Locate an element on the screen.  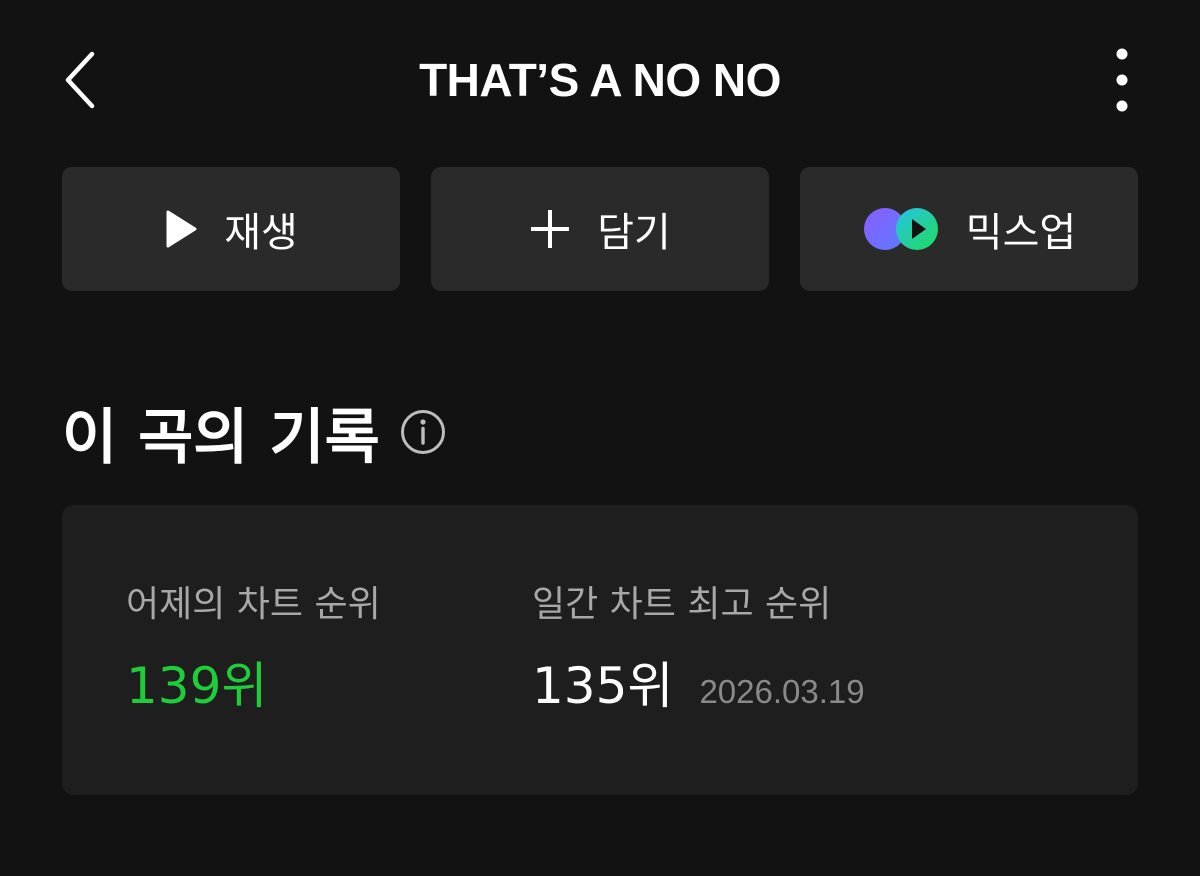
play-button: 재생 is located at coordinates (231, 229).